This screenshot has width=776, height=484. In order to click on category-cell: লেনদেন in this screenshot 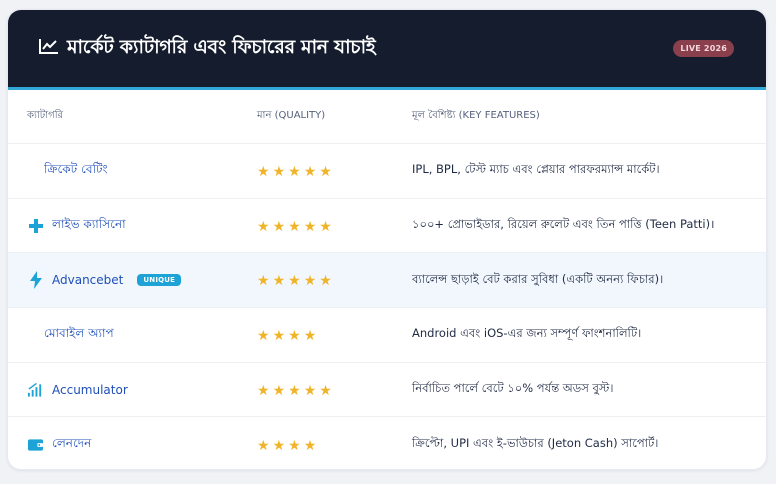, I will do `click(59, 445)`.